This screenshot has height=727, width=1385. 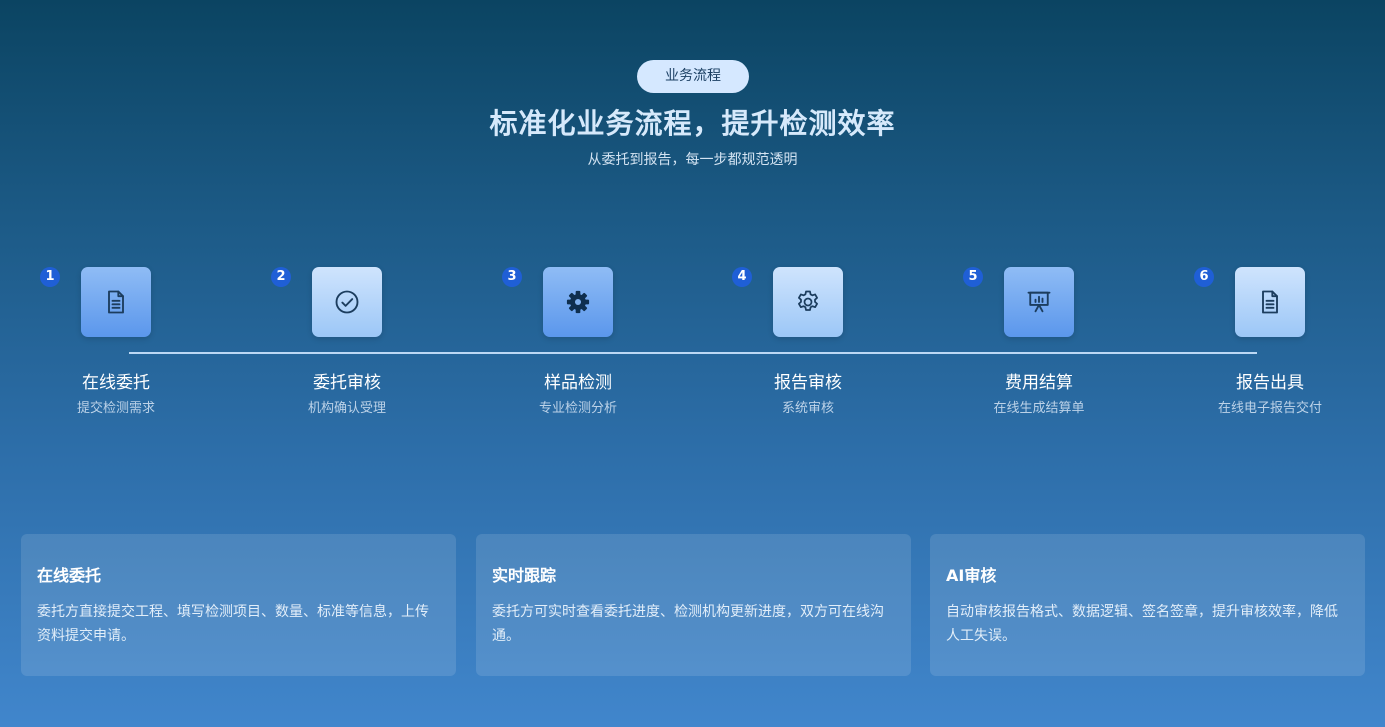 I want to click on step-4-title: 报告审核, so click(x=808, y=383).